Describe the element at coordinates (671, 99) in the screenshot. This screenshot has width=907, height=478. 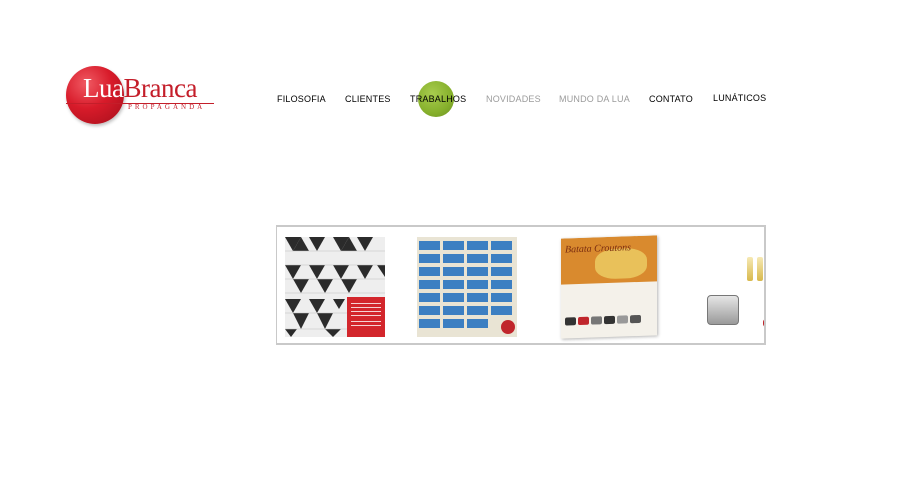
I see `nav-item-contato: CONTATO` at that location.